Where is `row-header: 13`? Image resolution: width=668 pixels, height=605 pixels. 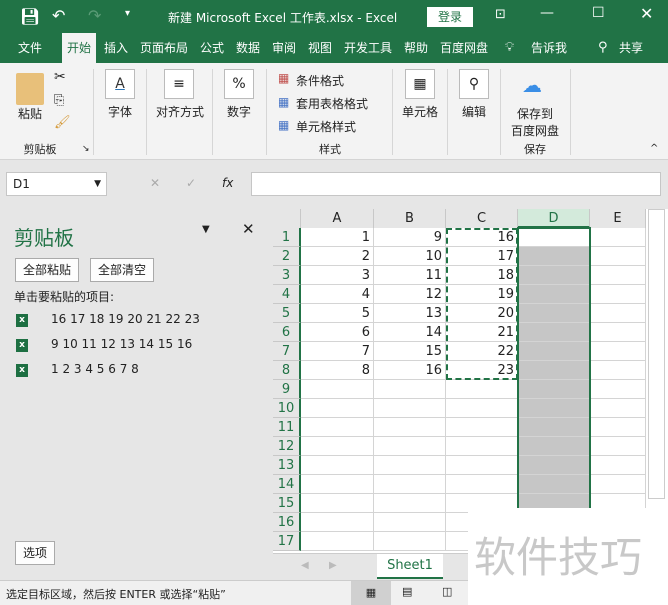 row-header: 13 is located at coordinates (287, 465).